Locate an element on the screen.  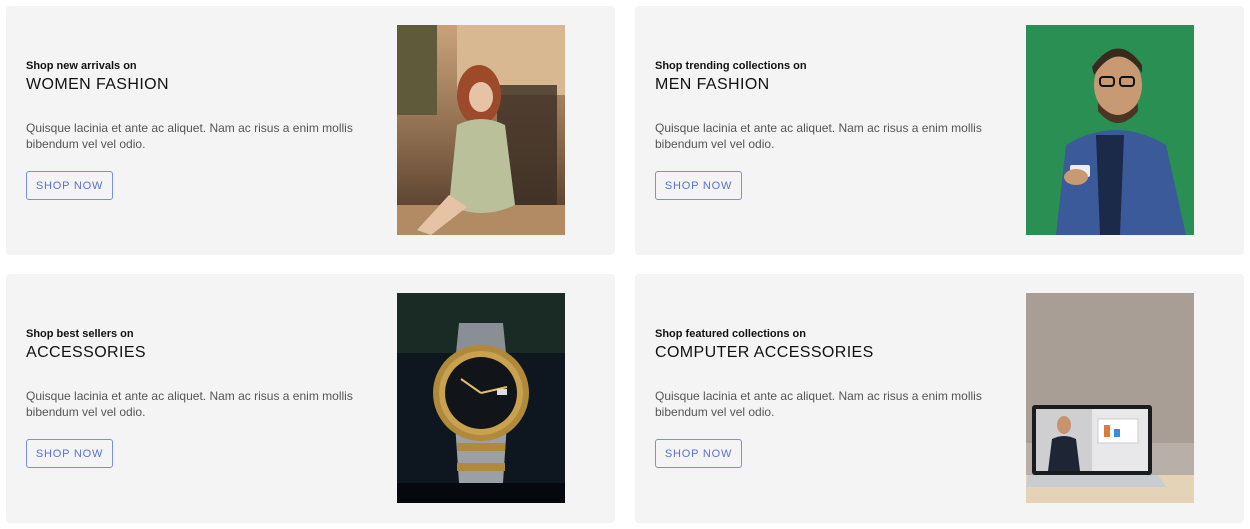
card-kicker: Shop trending collections on is located at coordinates (731, 66).